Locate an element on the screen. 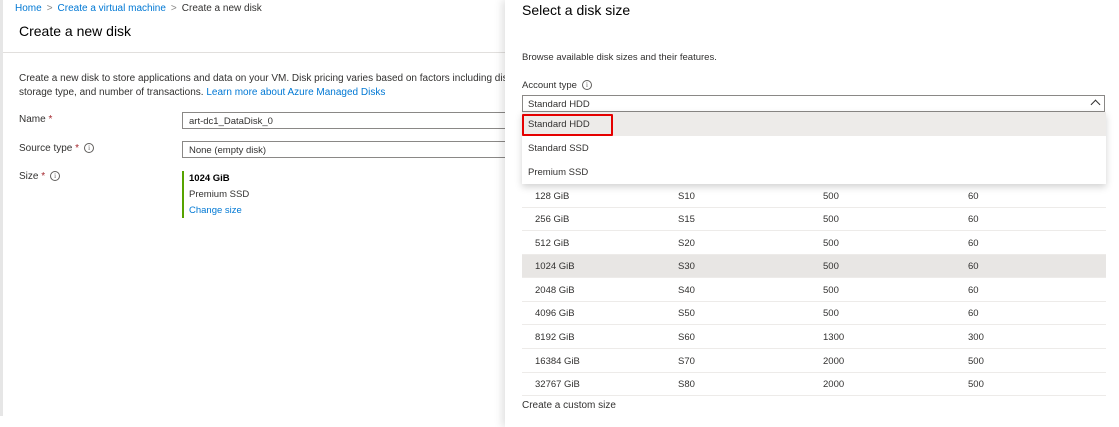  name-label: Name * is located at coordinates (35, 119).